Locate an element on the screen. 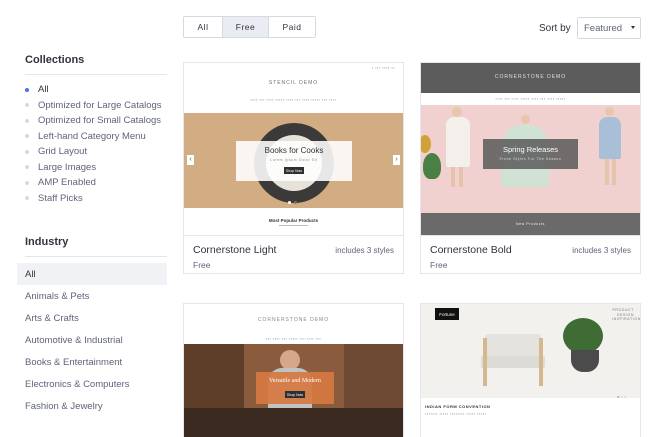  flower-image is located at coordinates (426, 144).